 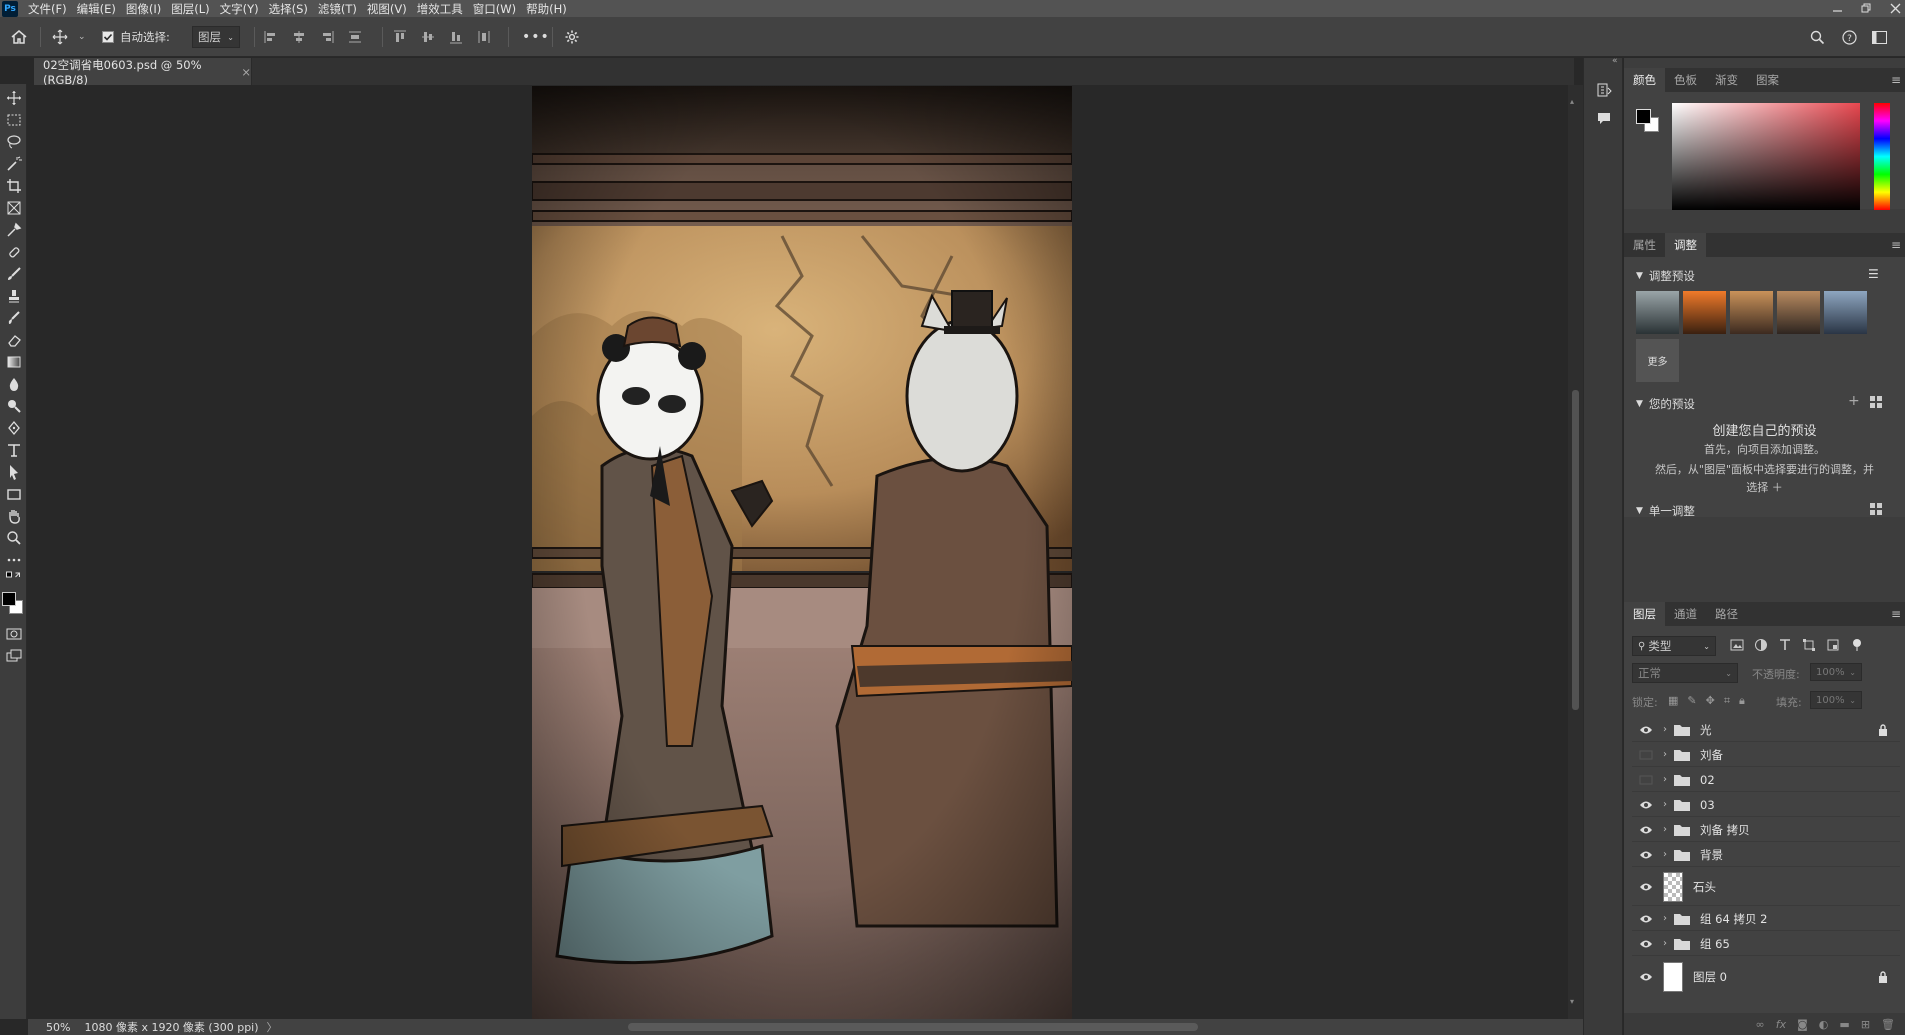 What do you see at coordinates (1888, 1024) in the screenshot?
I see `delete-layer-icon: 🗑︎` at bounding box center [1888, 1024].